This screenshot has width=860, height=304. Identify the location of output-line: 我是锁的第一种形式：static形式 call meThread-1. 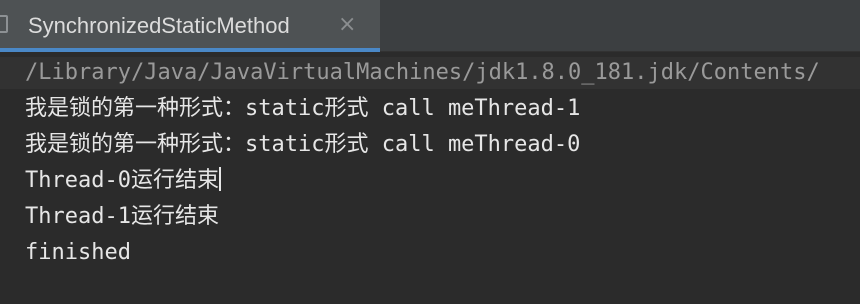
(303, 108).